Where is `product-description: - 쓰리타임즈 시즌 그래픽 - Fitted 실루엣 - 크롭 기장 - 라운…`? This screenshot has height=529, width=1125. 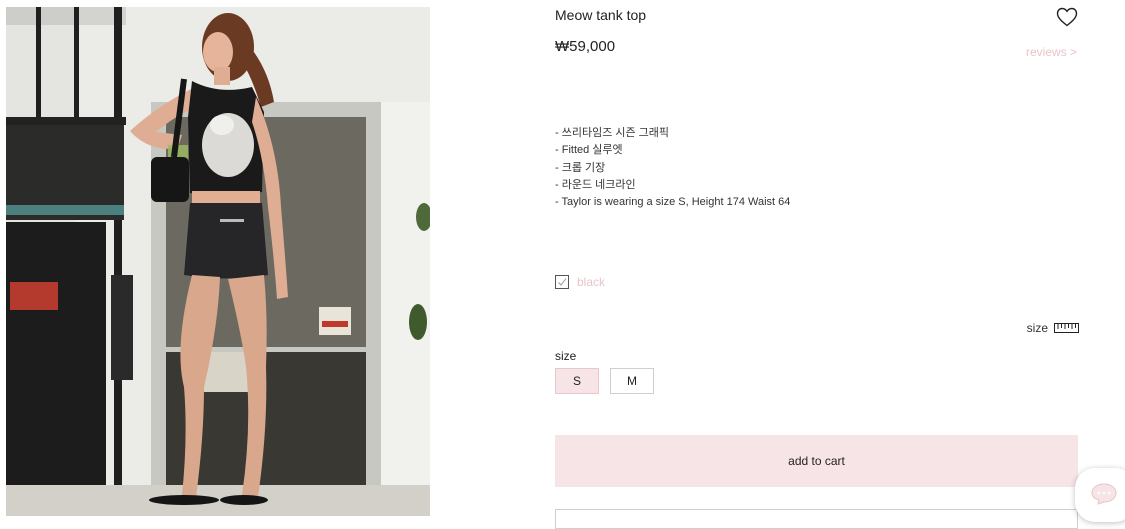 product-description: - 쓰리타임즈 시즌 그래픽 - Fitted 실루엣 - 크롭 기장 - 라운… is located at coordinates (672, 168).